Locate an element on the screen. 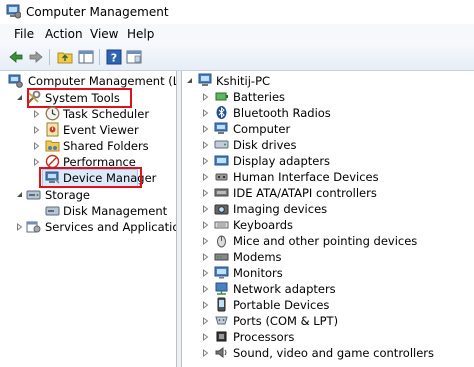  tree-label: Disk Management is located at coordinates (115, 211).